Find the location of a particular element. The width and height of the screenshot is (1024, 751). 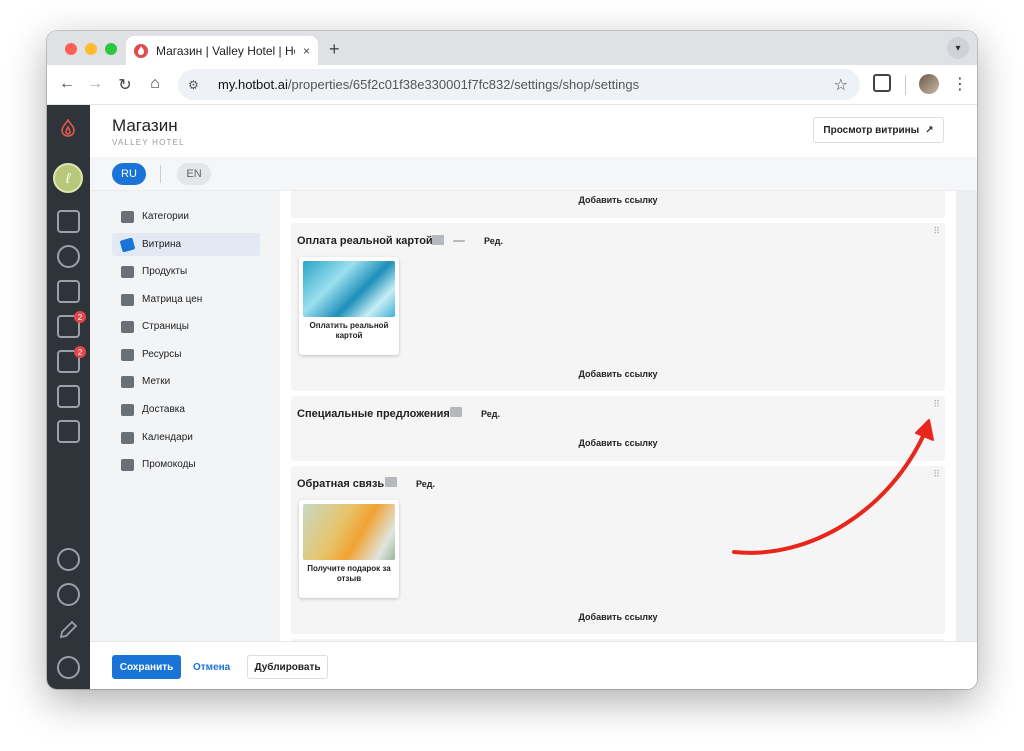

label-icon is located at coordinates (127, 381).